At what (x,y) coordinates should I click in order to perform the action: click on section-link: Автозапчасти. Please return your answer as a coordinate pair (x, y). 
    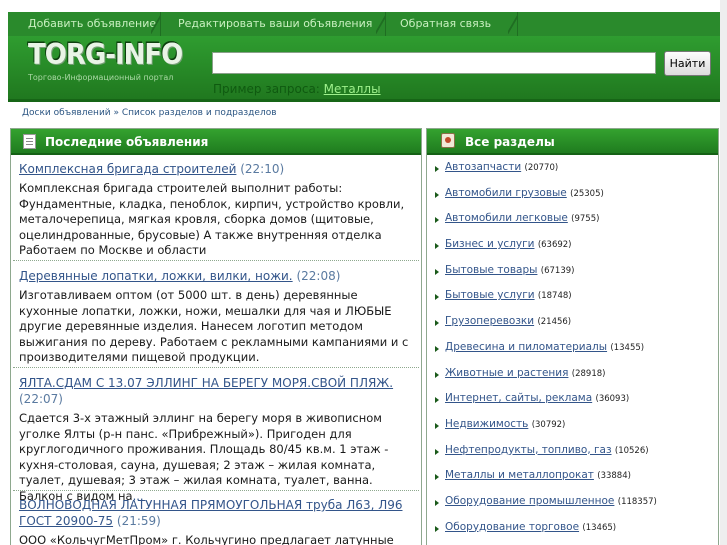
    Looking at the image, I should click on (483, 167).